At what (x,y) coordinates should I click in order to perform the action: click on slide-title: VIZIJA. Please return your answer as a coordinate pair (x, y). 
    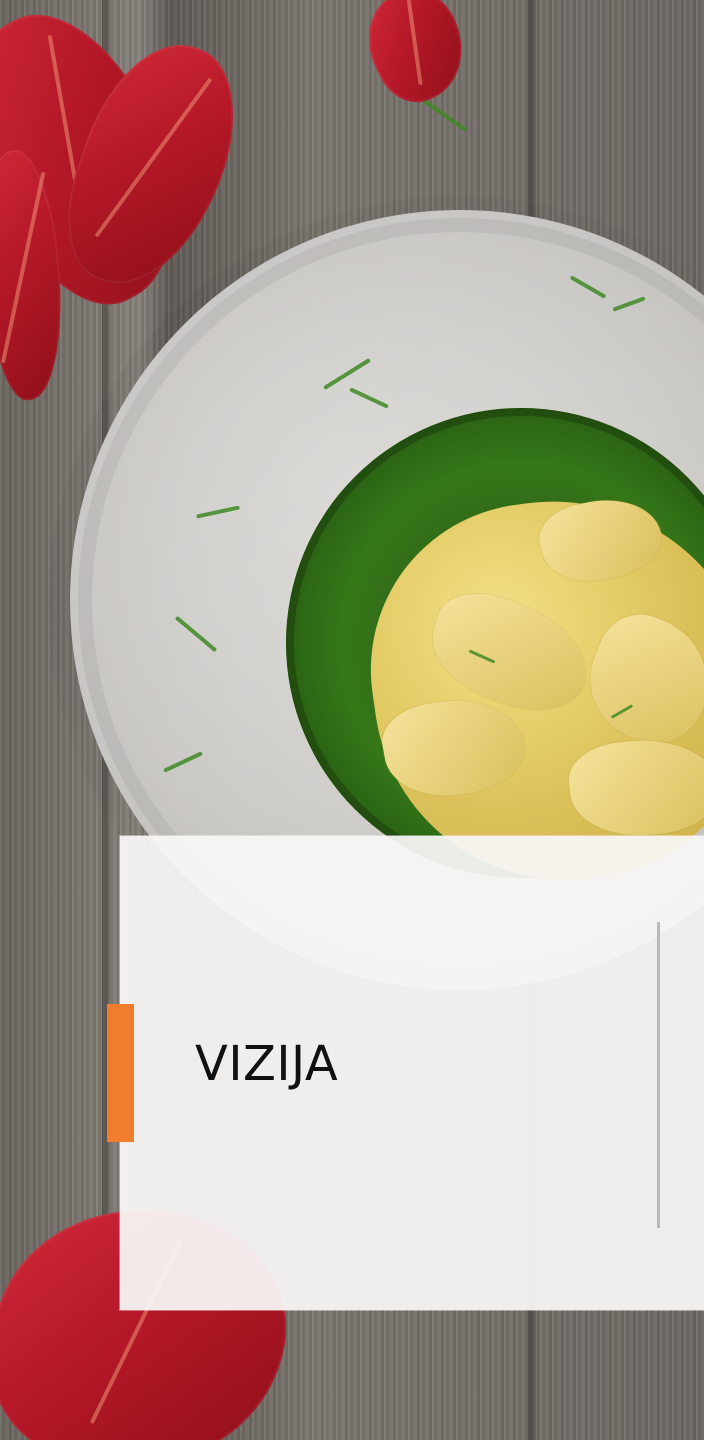
    Looking at the image, I should click on (267, 1064).